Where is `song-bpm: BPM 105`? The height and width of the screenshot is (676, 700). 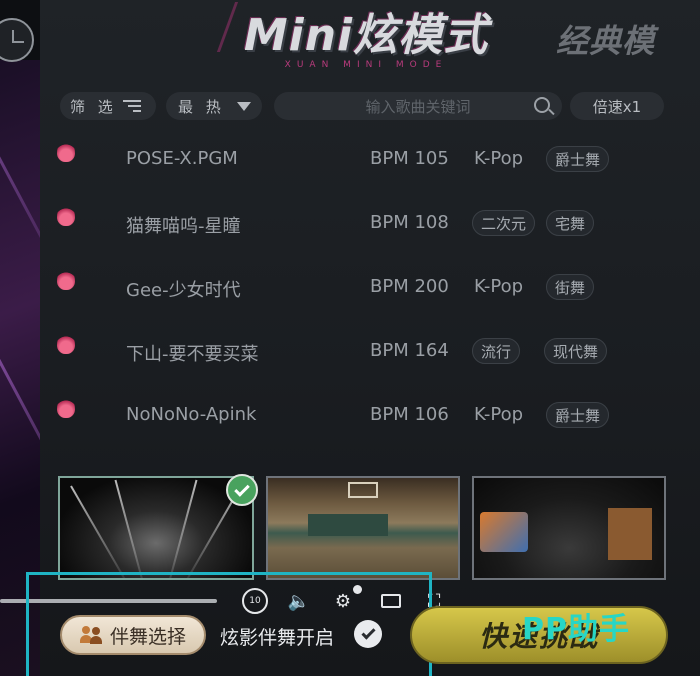
song-bpm: BPM 105 is located at coordinates (409, 158).